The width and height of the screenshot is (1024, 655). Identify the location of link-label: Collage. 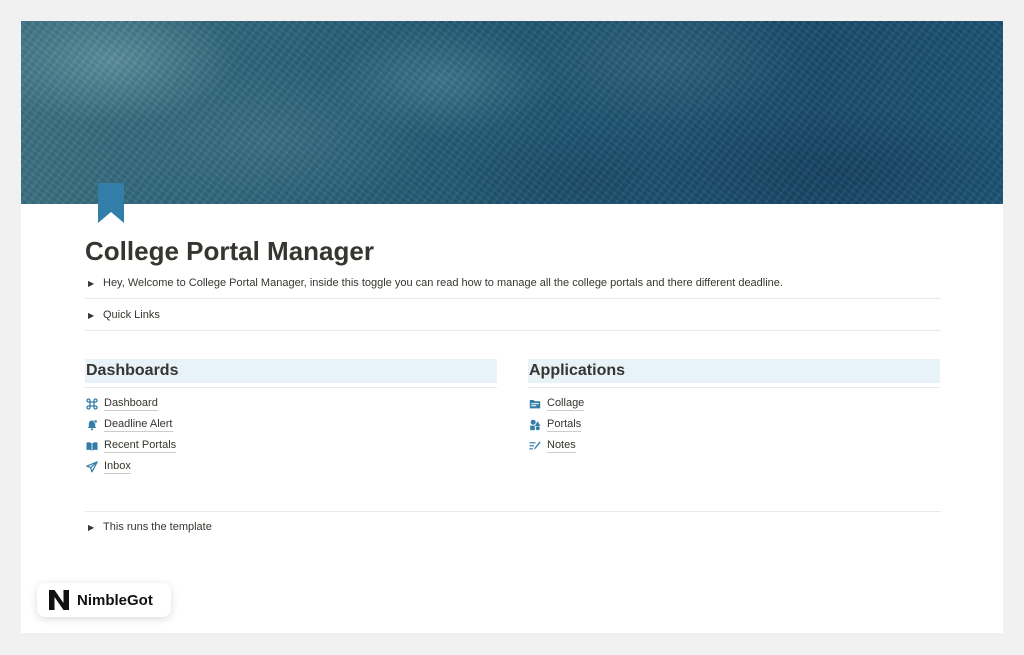
(566, 403).